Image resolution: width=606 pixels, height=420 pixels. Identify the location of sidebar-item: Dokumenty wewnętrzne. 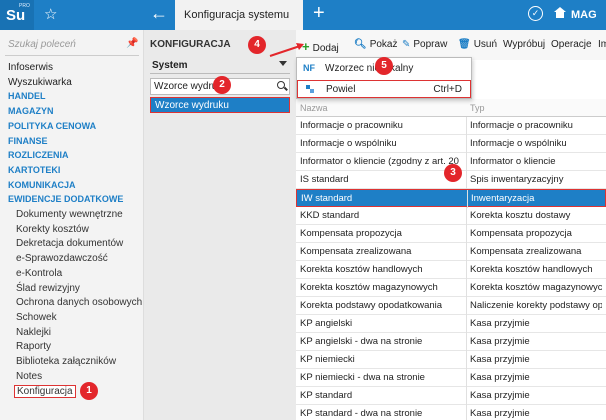
(69, 214).